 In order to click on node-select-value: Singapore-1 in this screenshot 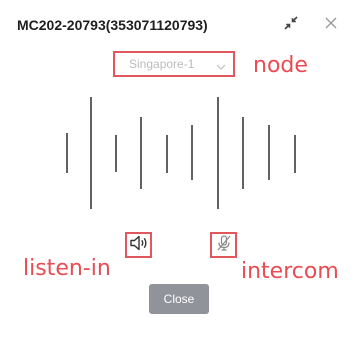, I will do `click(162, 64)`.